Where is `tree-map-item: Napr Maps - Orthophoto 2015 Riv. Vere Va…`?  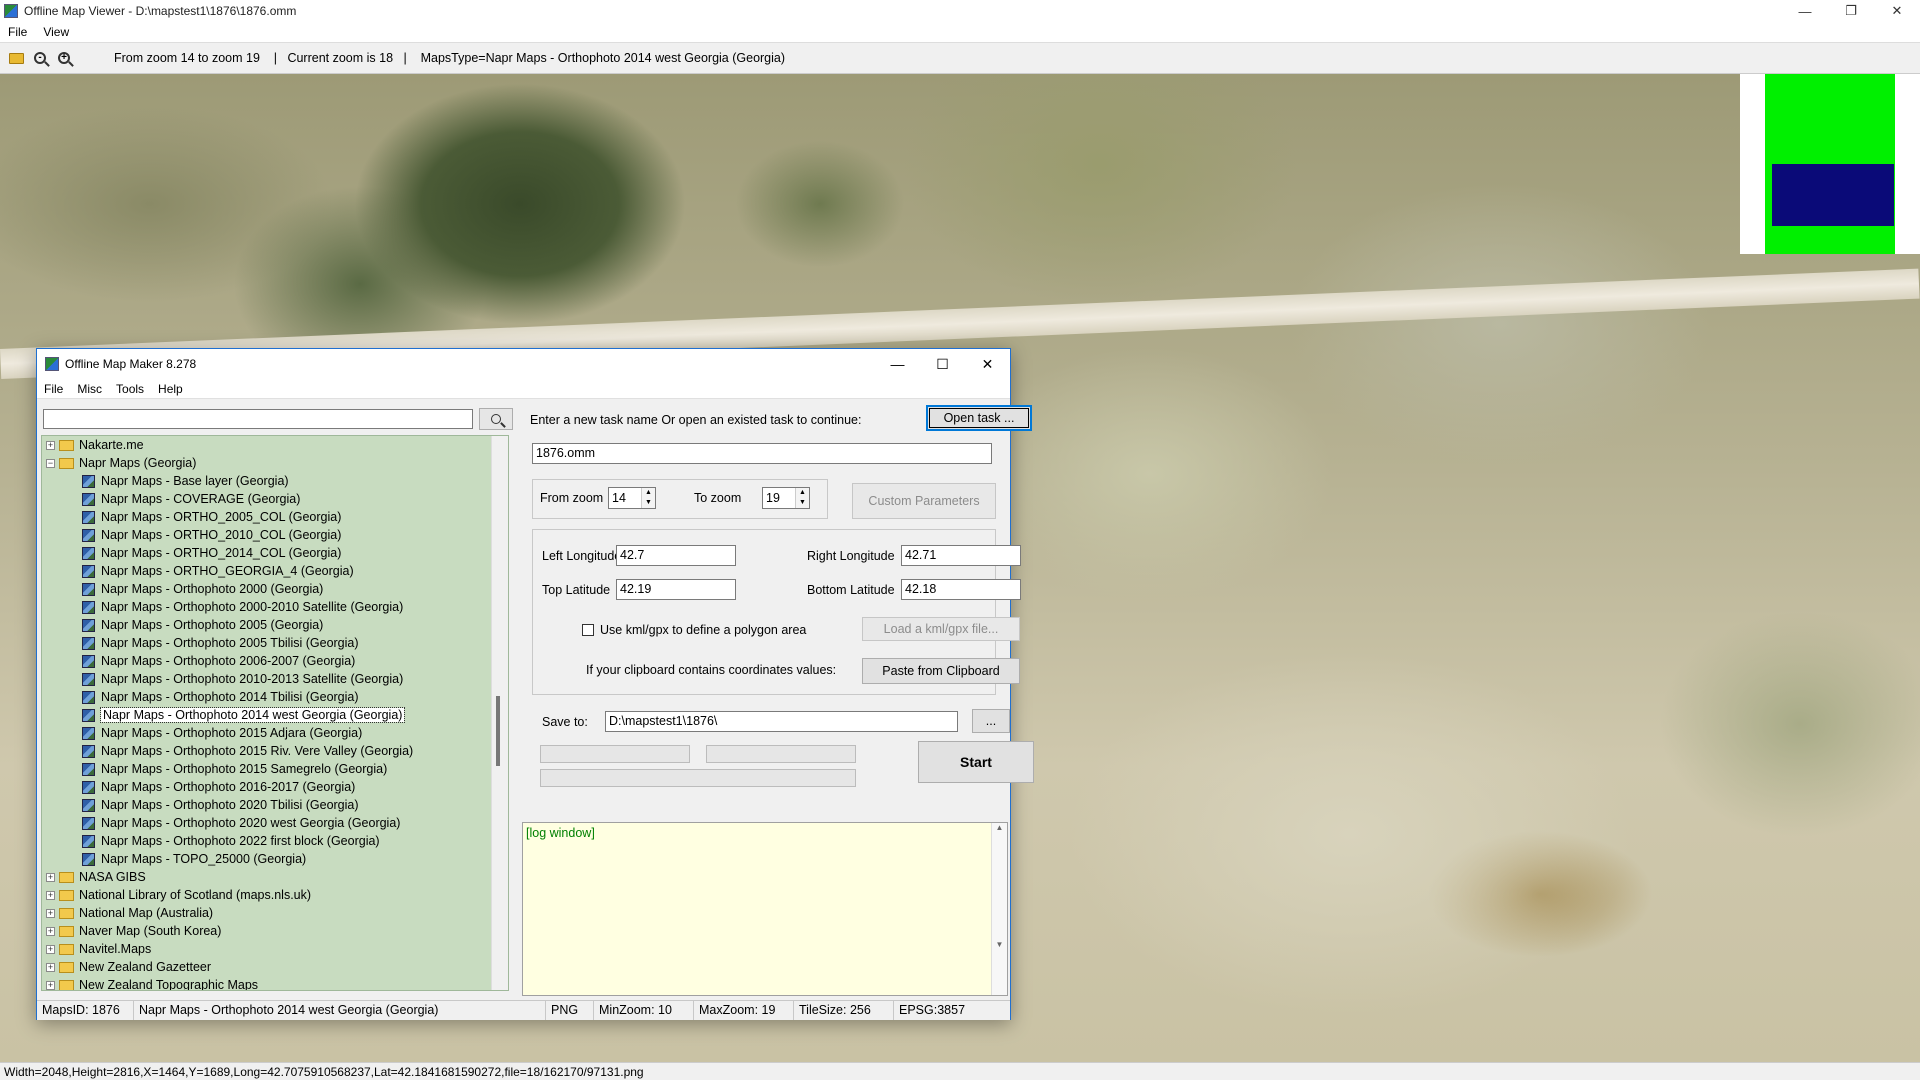
tree-map-item: Napr Maps - Orthophoto 2015 Riv. Vere Va… is located at coordinates (275, 751).